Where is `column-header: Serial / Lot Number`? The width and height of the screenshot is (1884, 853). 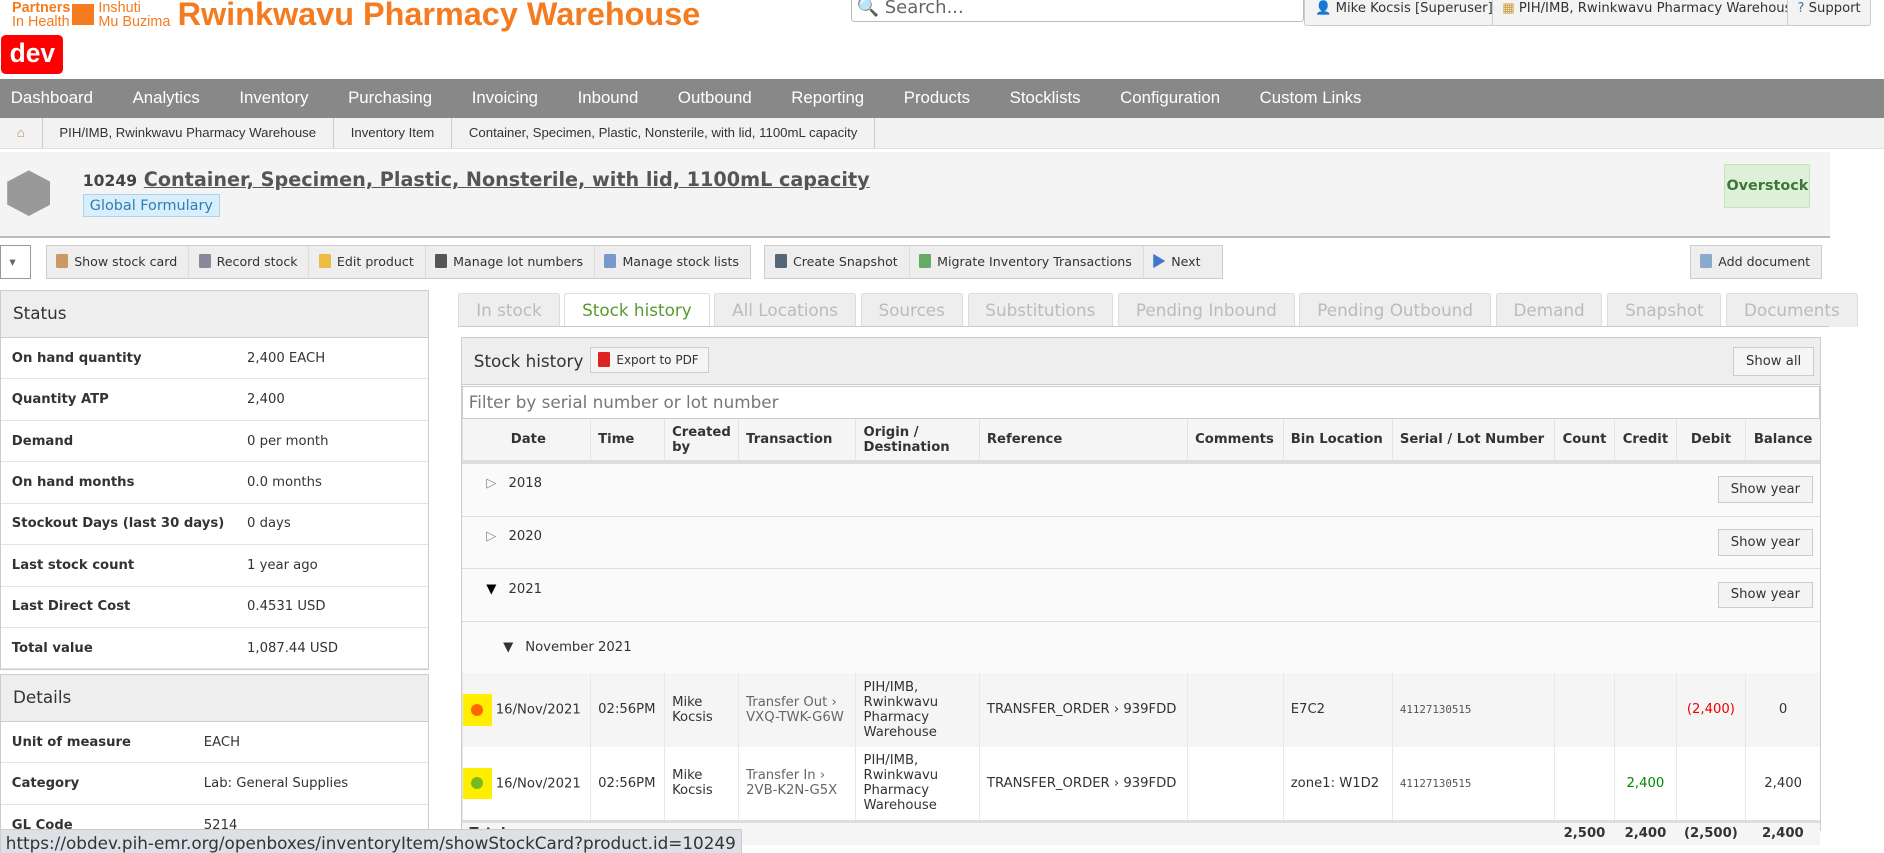 column-header: Serial / Lot Number is located at coordinates (1473, 440).